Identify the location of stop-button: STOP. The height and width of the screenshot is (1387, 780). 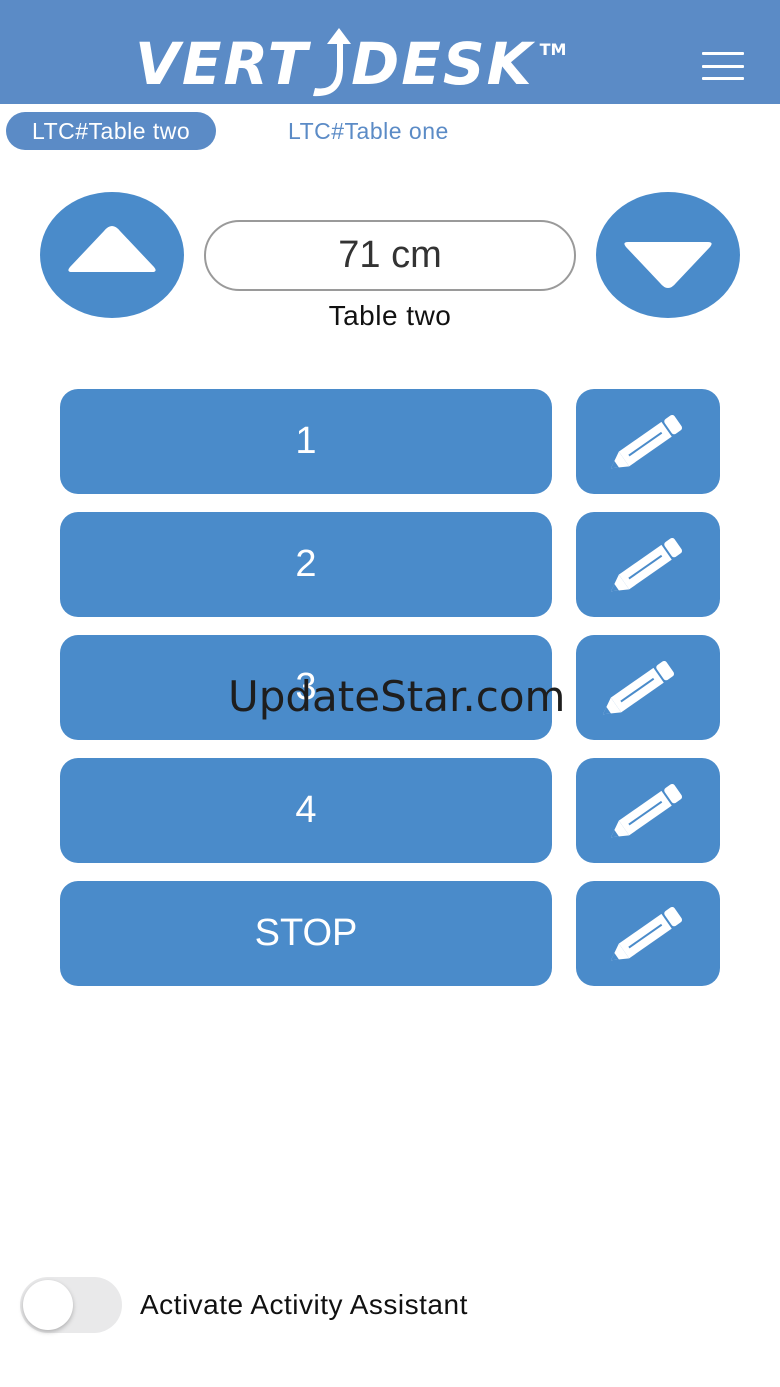
(306, 933).